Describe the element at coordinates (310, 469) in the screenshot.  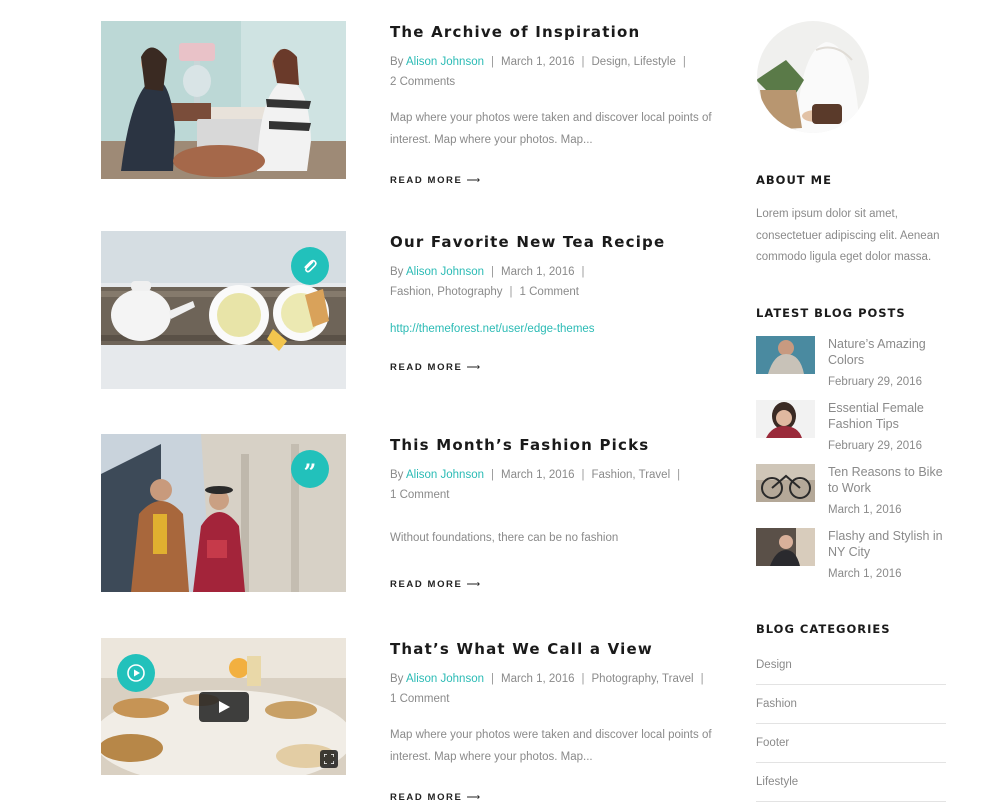
I see `quote-icon: ”` at that location.